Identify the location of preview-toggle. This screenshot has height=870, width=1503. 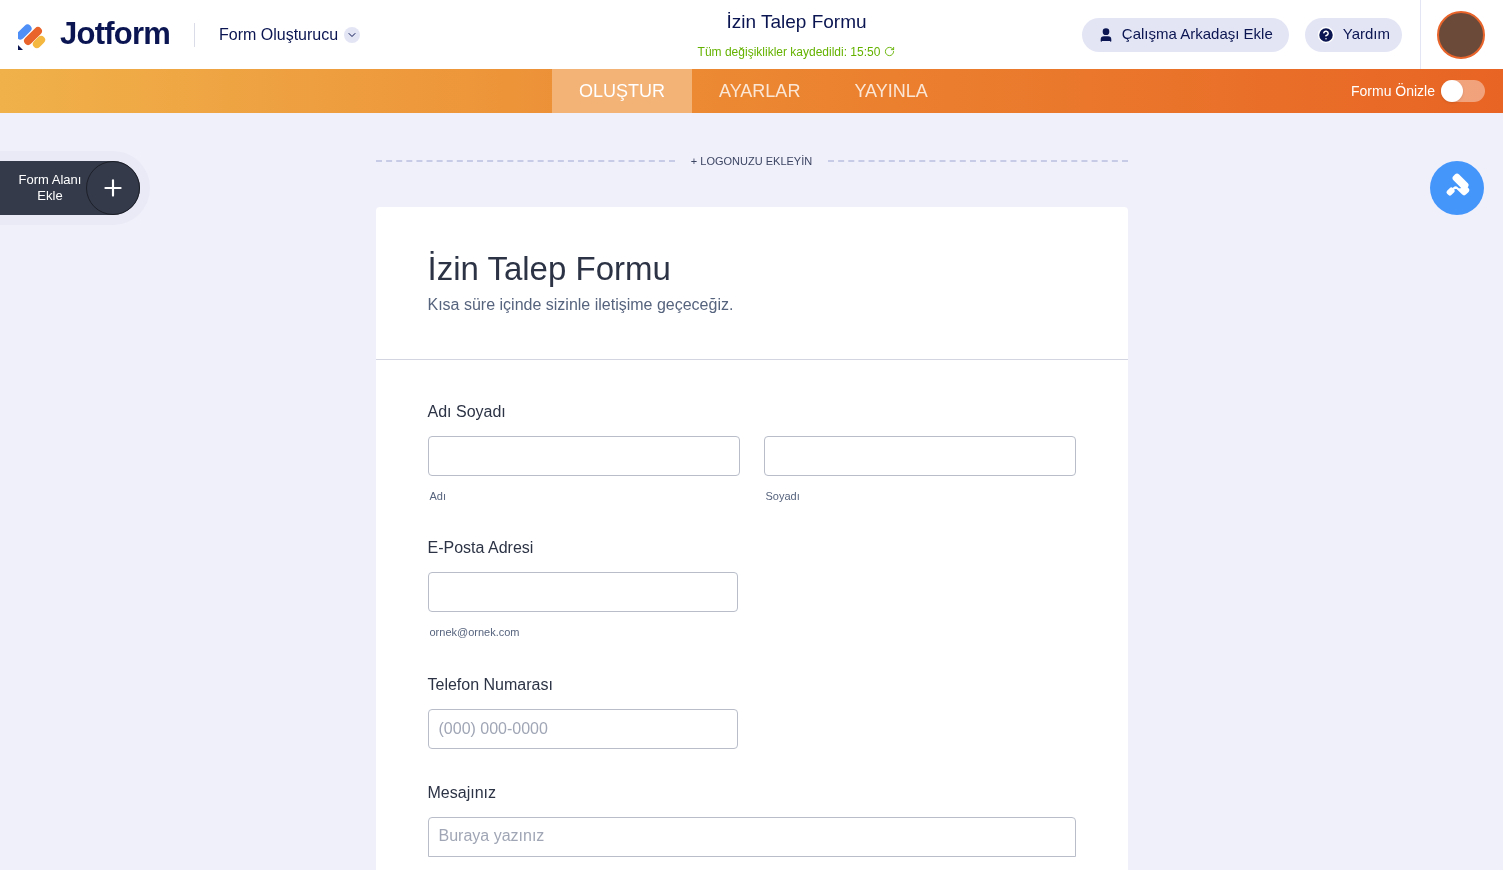
(1463, 91).